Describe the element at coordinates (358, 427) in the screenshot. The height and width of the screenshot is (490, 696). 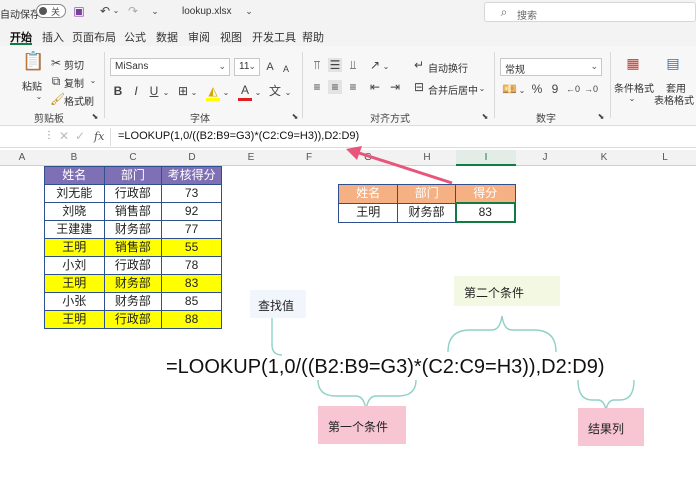
I see `note-condition-1-text: 第一个条件` at that location.